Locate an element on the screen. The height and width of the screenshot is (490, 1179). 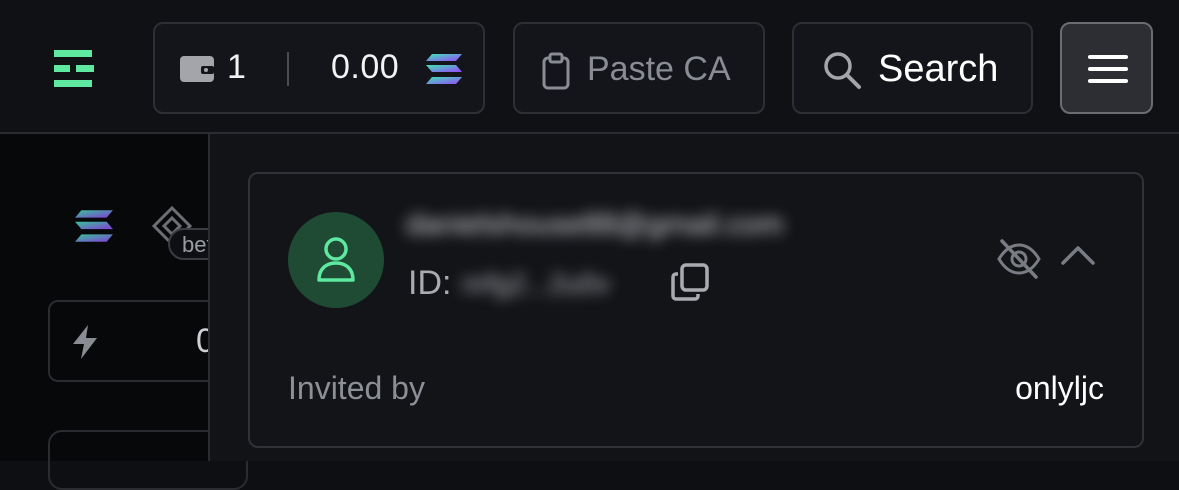
eye-off-icon is located at coordinates (1019, 259).